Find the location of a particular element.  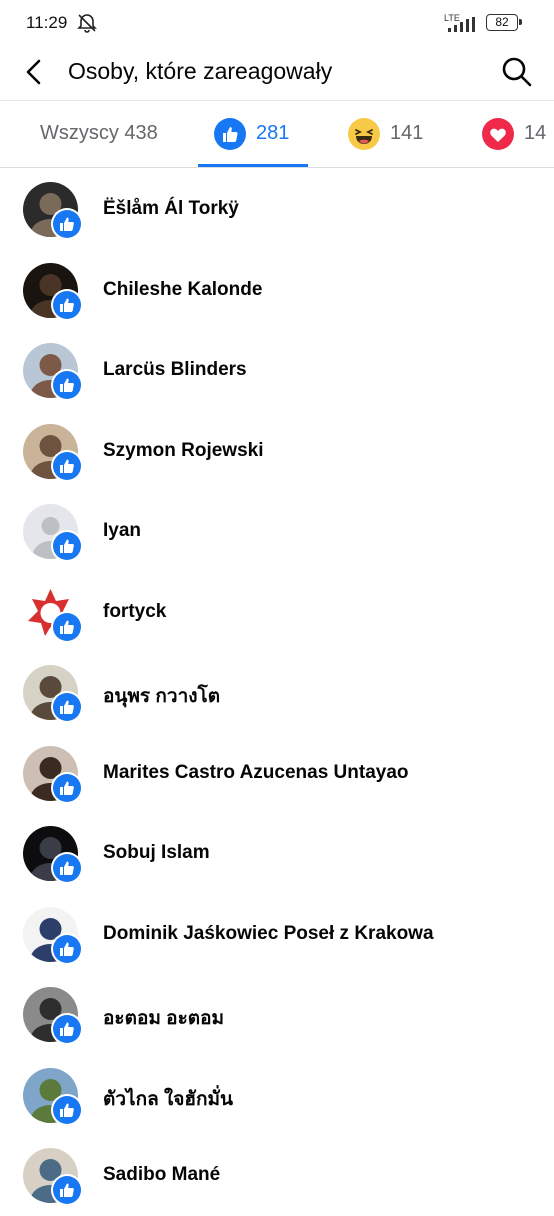

list-item: Iyan is located at coordinates (277, 532).